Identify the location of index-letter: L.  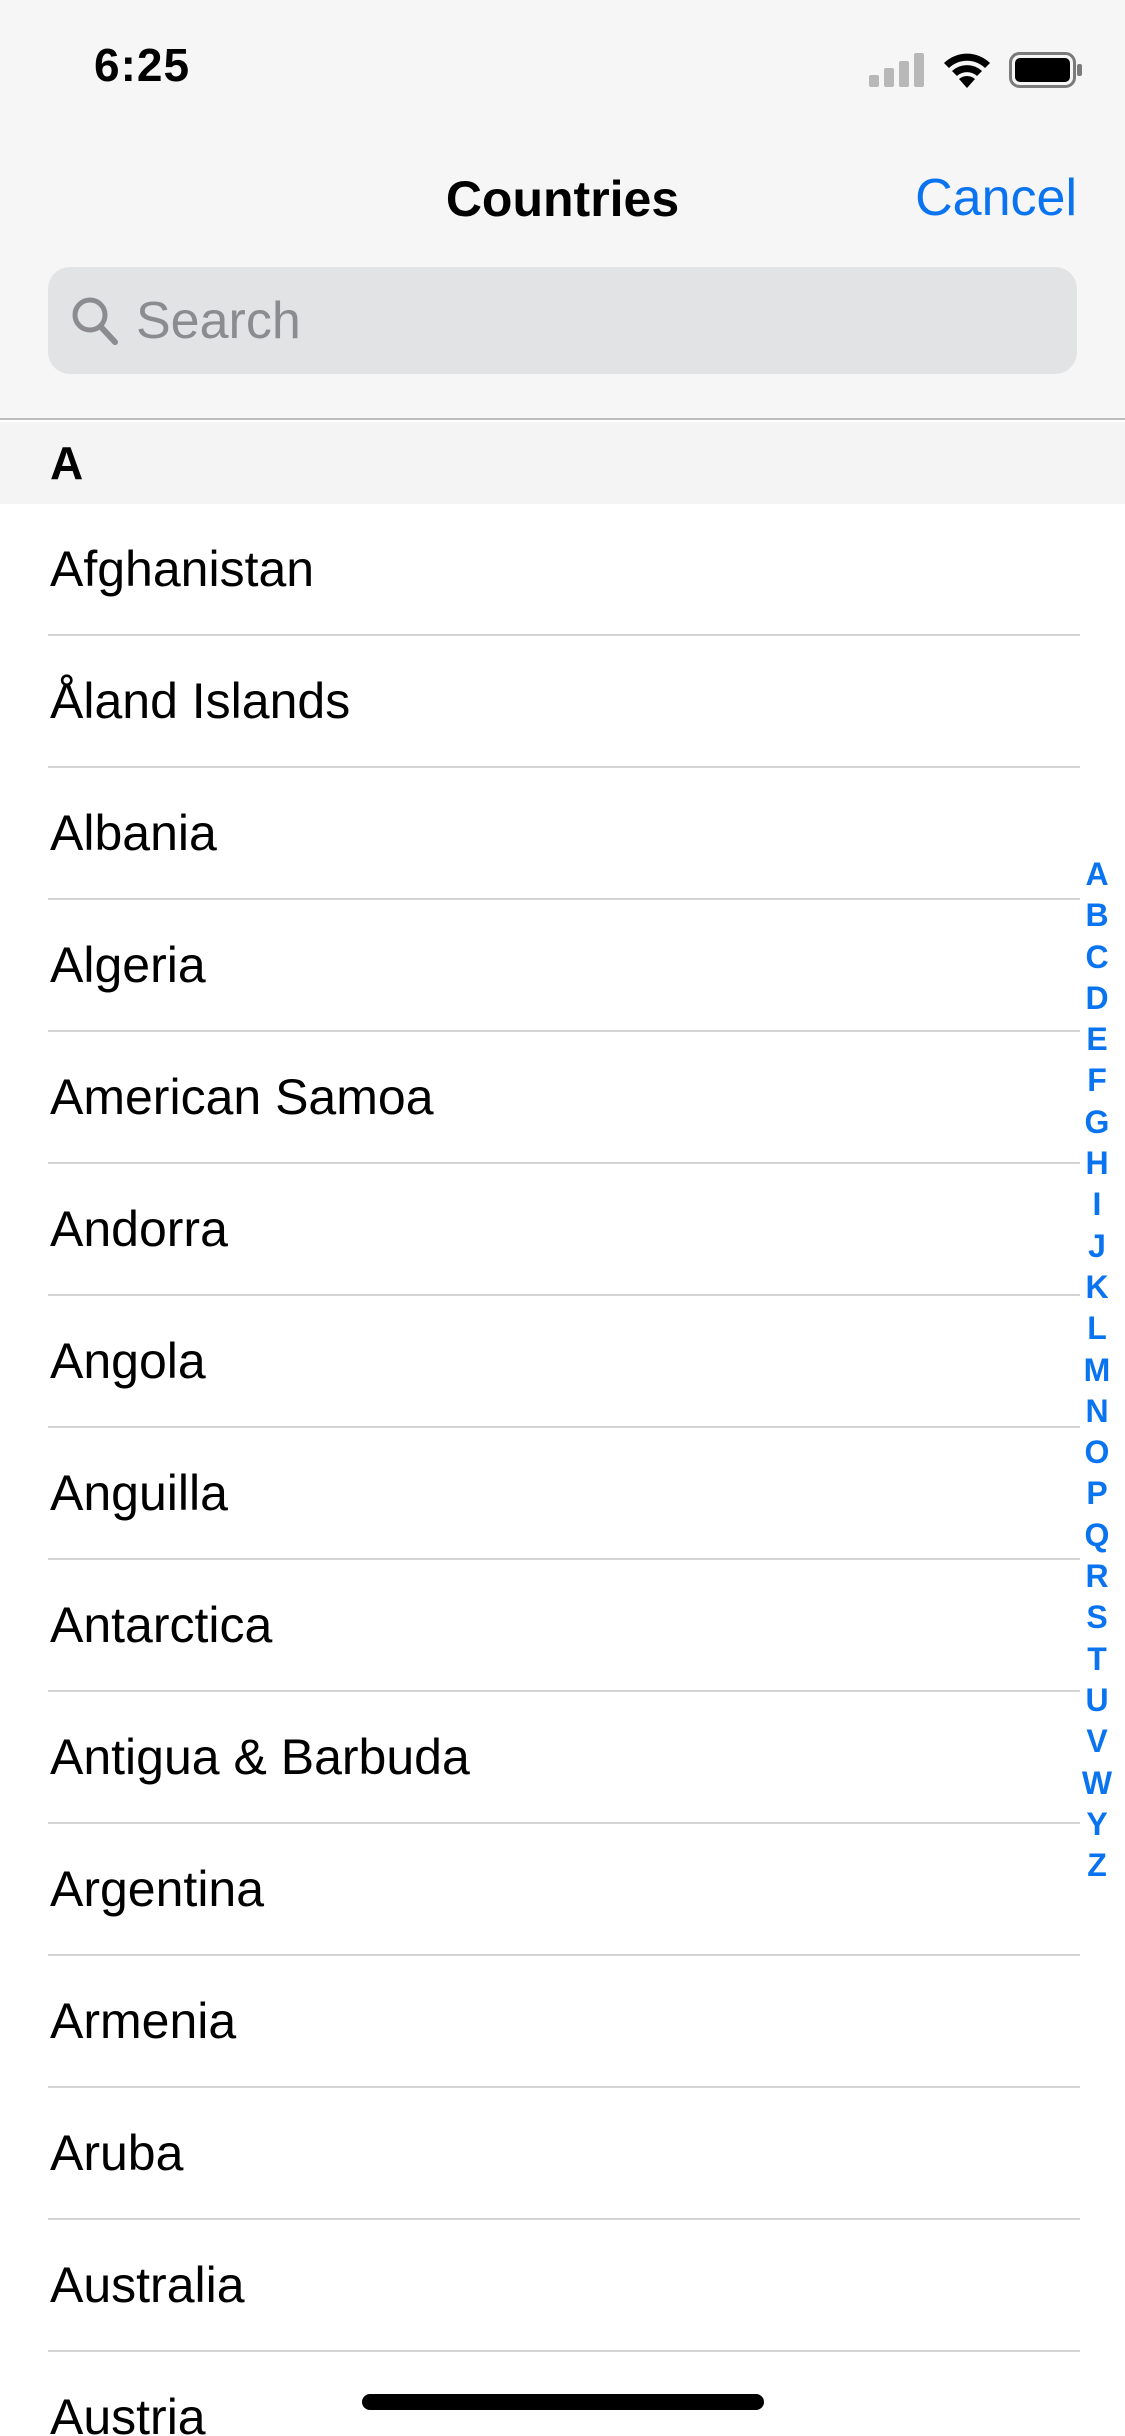
(1097, 1328).